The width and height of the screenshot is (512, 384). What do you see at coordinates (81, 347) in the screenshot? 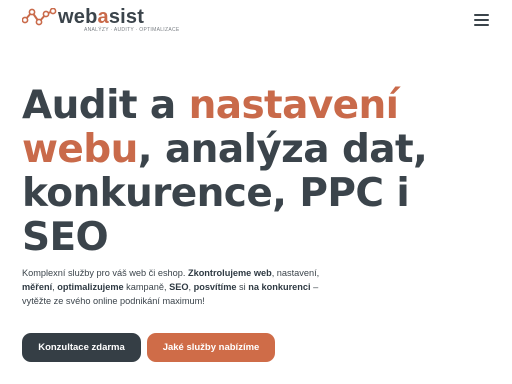
I see `free-consultation-button: Konzultace zdarma` at bounding box center [81, 347].